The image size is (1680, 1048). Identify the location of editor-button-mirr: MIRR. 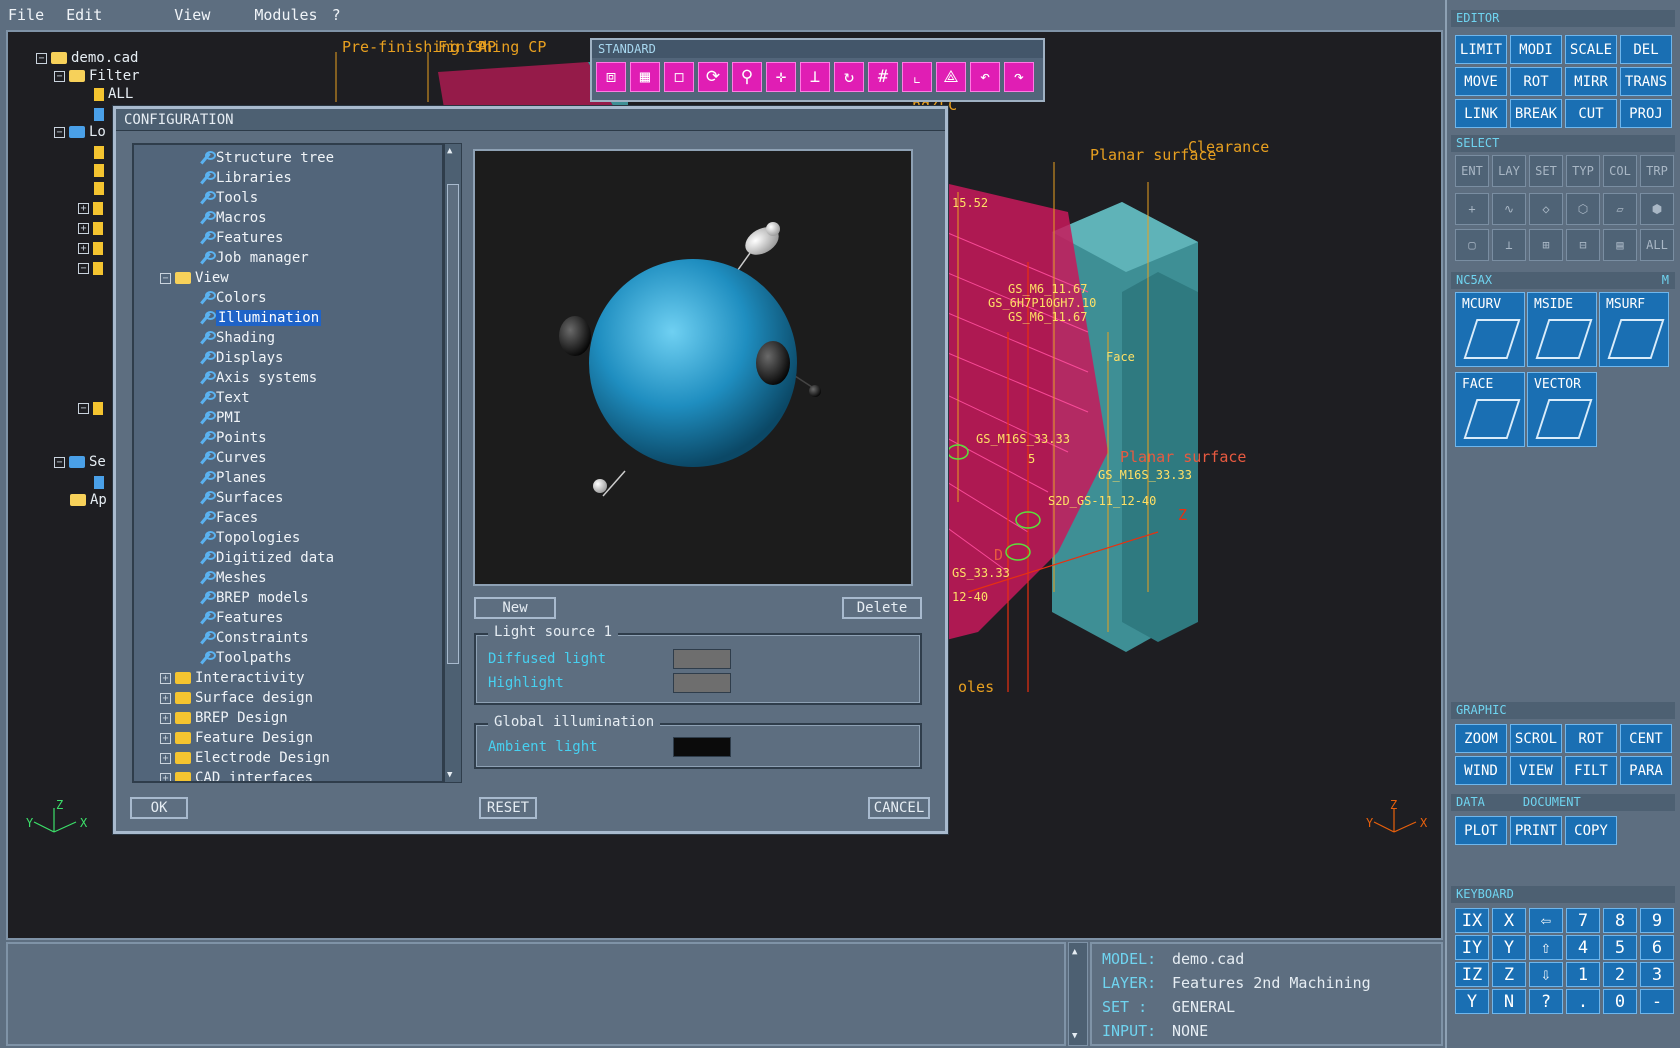
(1591, 81).